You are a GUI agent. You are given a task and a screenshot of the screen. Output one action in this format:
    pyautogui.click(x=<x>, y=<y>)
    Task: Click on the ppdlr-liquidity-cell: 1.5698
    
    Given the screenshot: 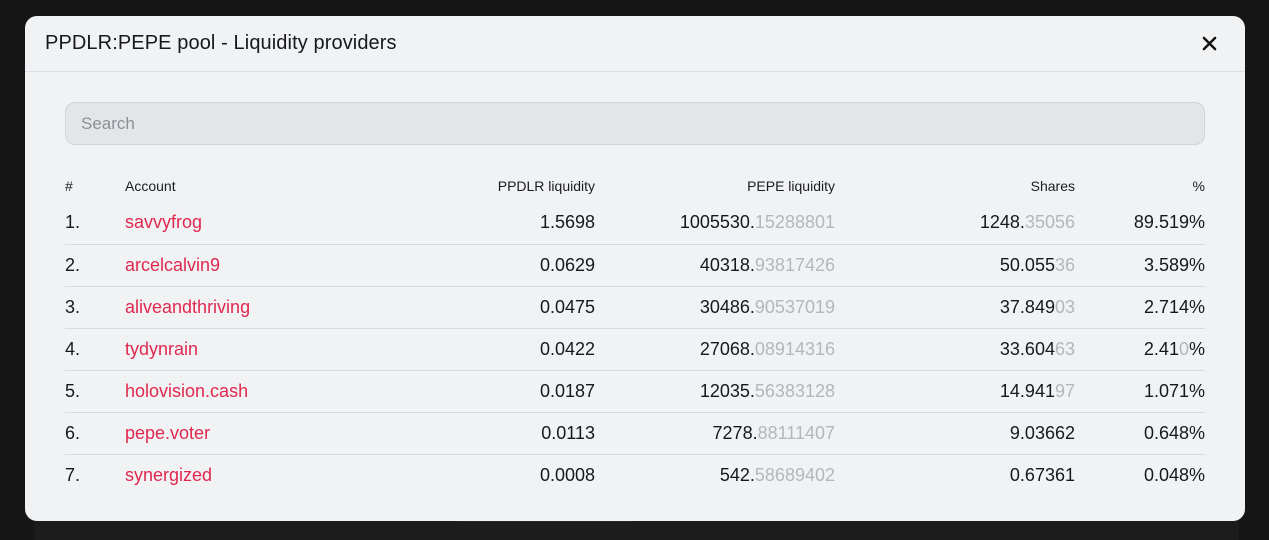 What is the action you would take?
    pyautogui.click(x=485, y=223)
    